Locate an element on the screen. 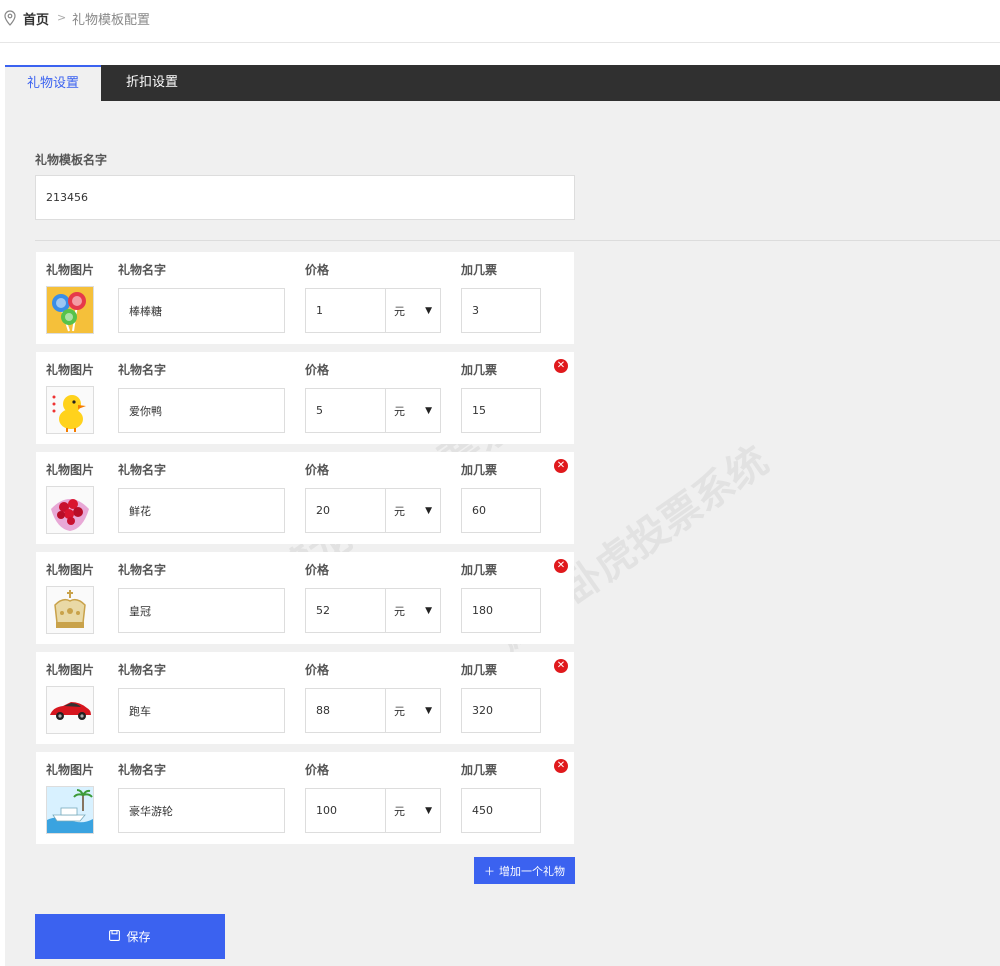 The image size is (1000, 966). add-gift-button: ＋ 增加一个礼物 is located at coordinates (524, 870).